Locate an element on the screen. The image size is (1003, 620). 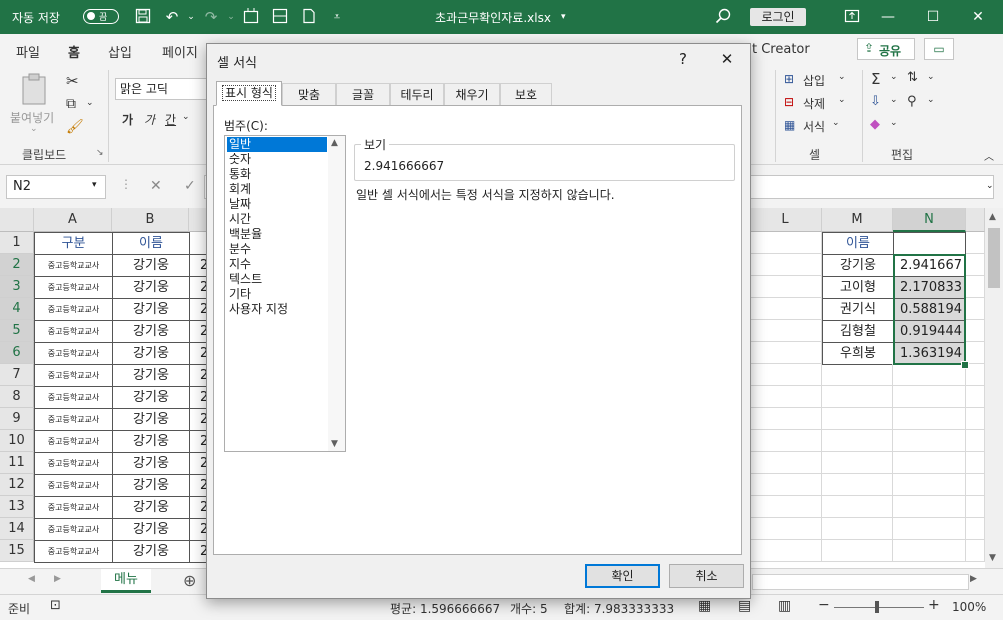
lookup-name-cell: 강기웅 is located at coordinates (858, 265).